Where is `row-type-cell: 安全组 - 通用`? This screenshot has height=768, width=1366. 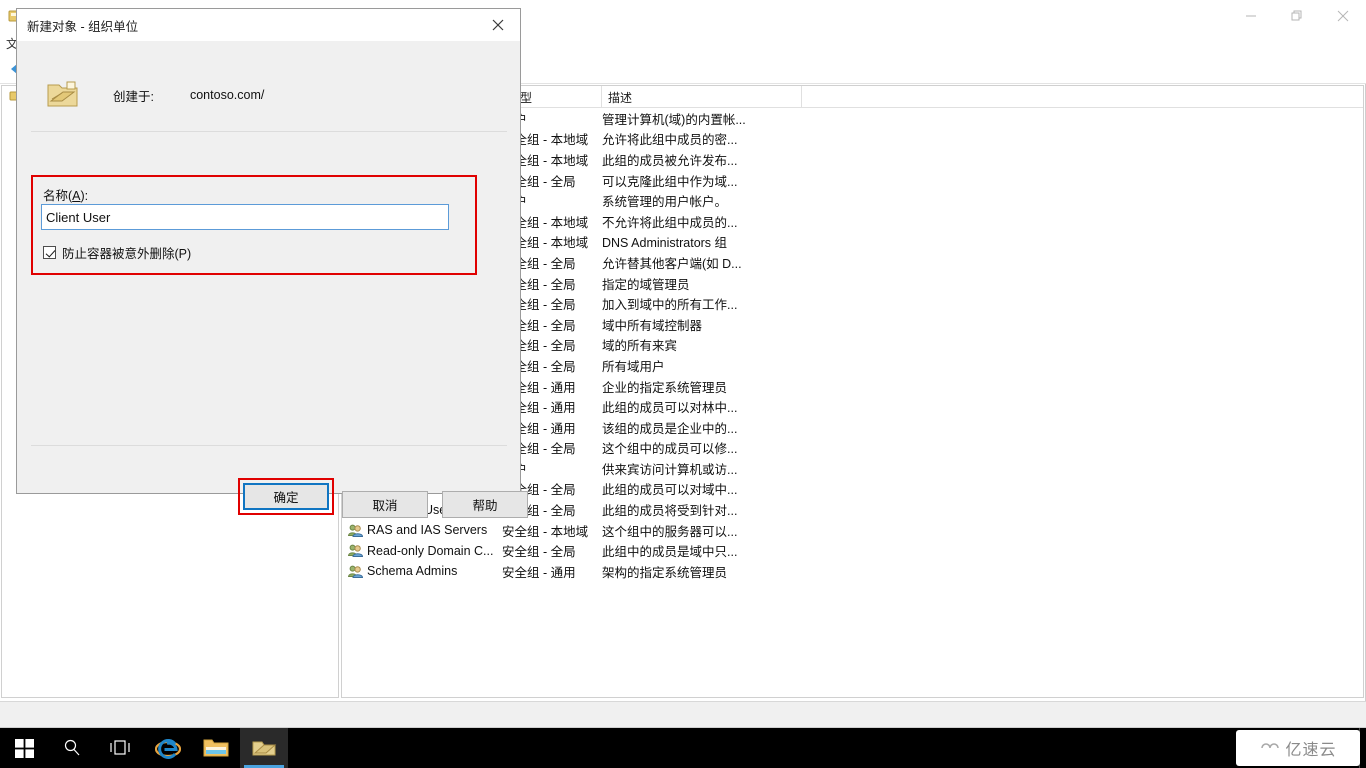 row-type-cell: 安全组 - 通用 is located at coordinates (539, 572).